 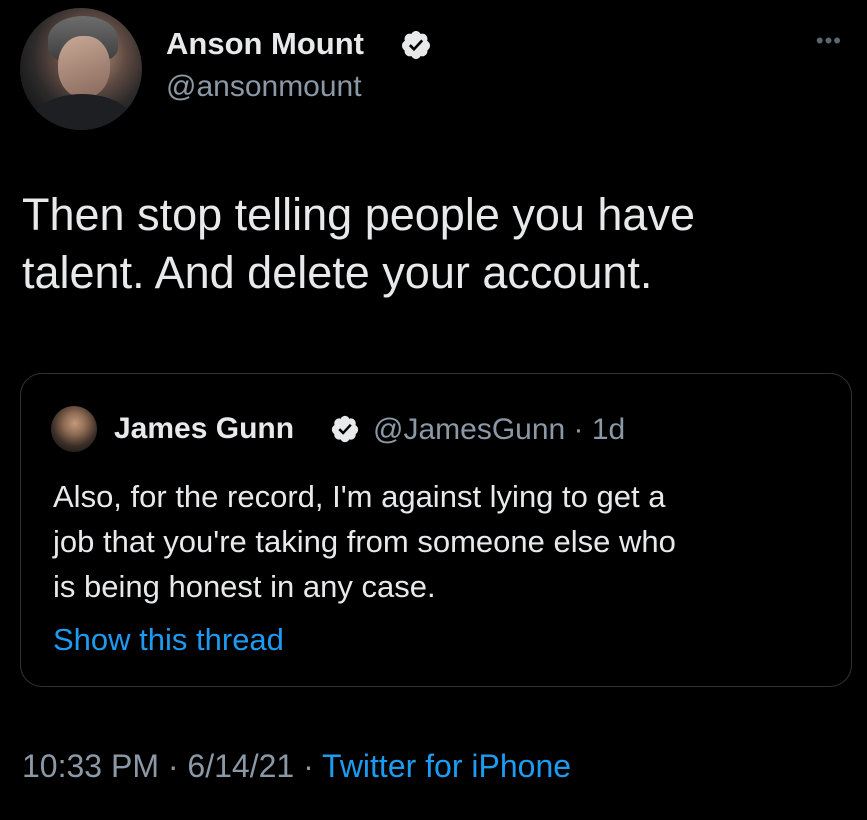 What do you see at coordinates (264, 87) in the screenshot?
I see `author-handle: @ansonmount` at bounding box center [264, 87].